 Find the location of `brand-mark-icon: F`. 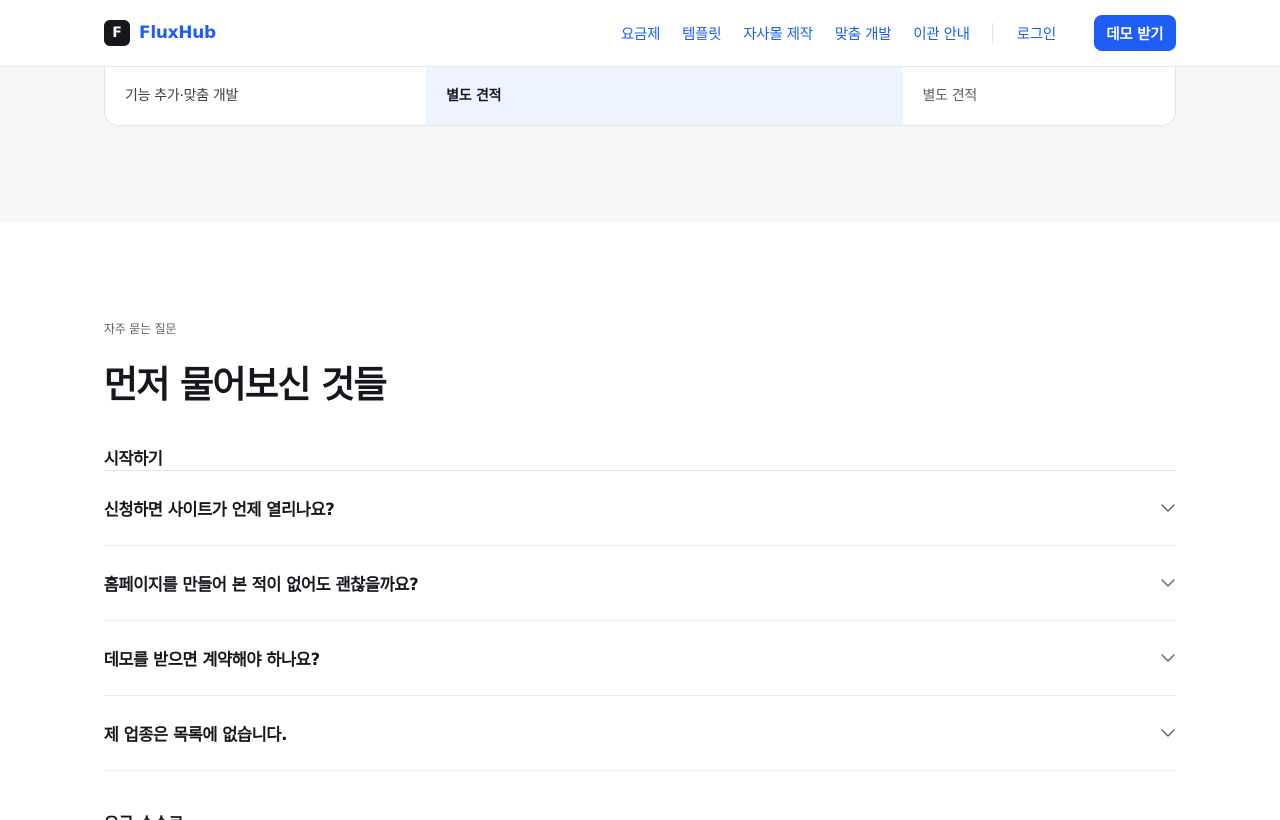

brand-mark-icon: F is located at coordinates (117, 33).